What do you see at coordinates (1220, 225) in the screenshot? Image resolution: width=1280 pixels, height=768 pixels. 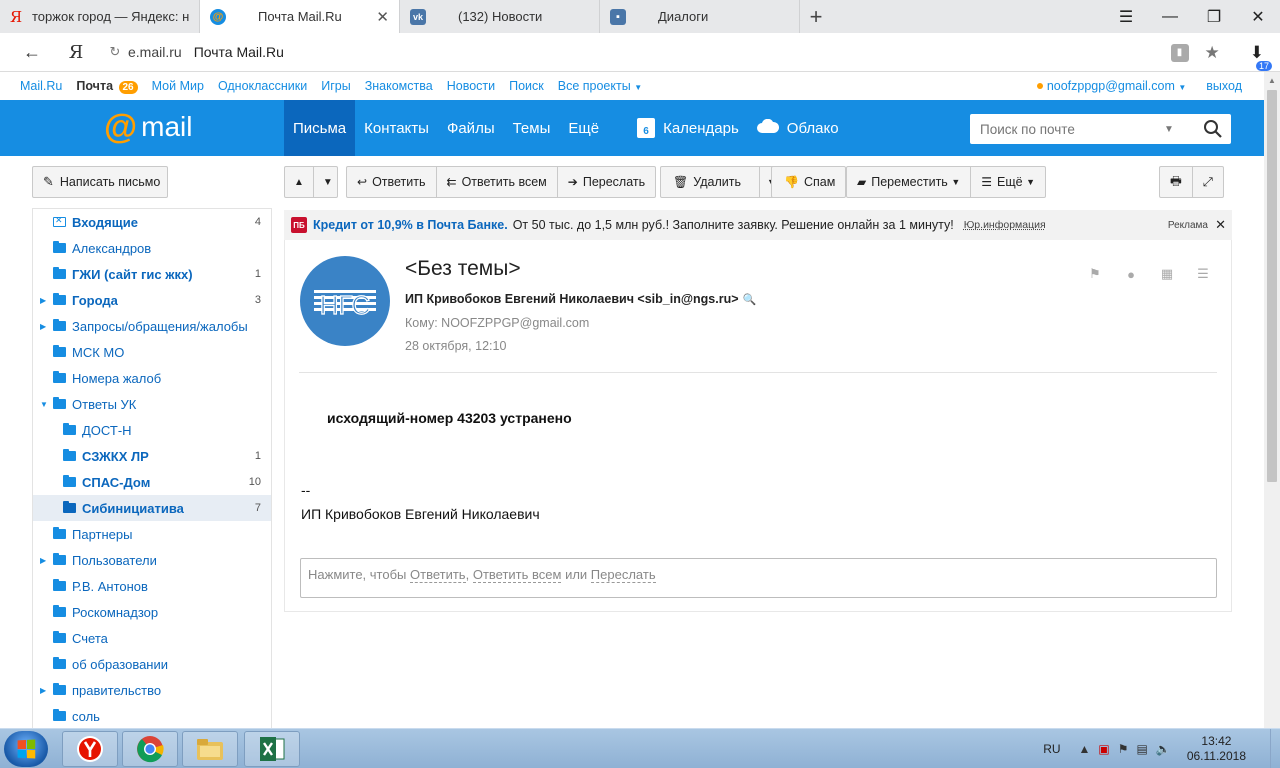 I see `close-ad-icon: ✕` at bounding box center [1220, 225].